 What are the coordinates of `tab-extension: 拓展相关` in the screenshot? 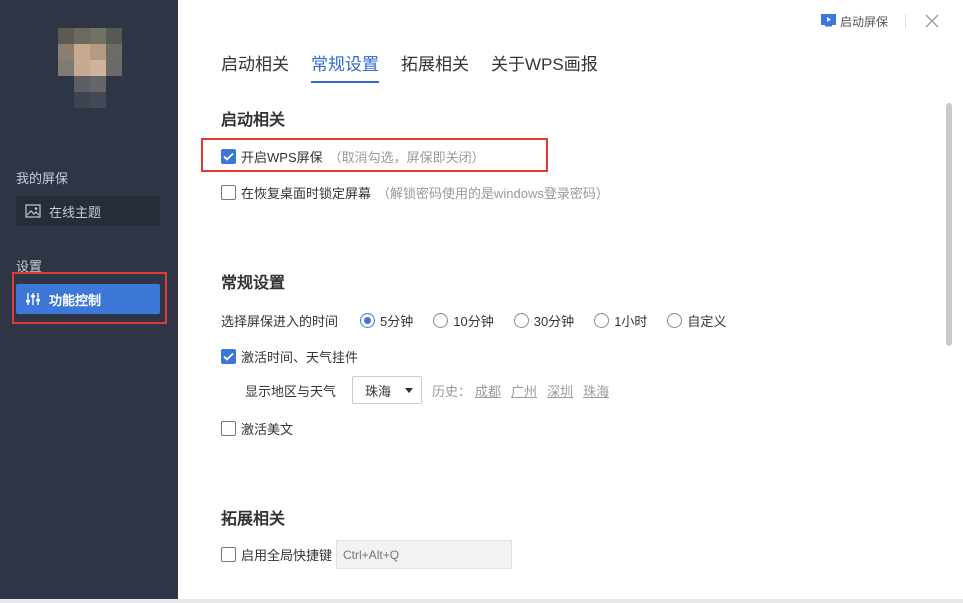 It's located at (435, 66).